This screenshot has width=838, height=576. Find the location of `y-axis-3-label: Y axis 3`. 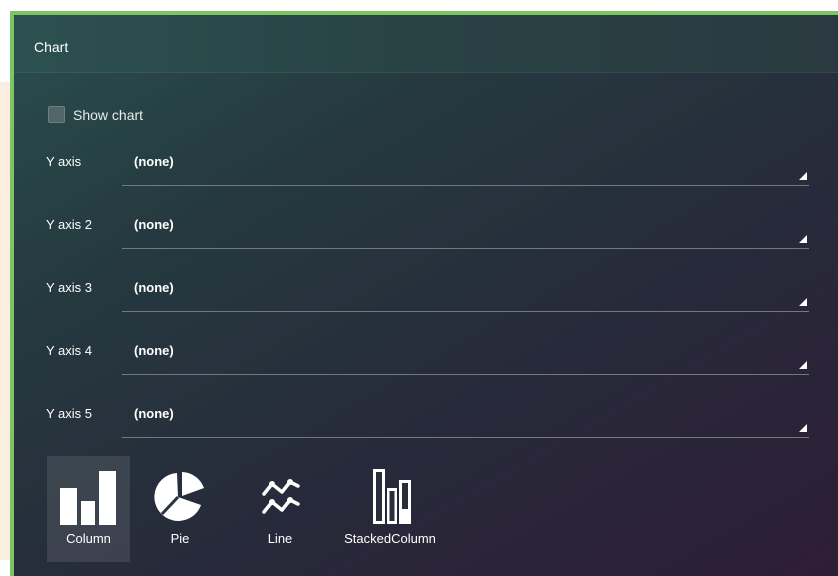

y-axis-3-label: Y axis 3 is located at coordinates (69, 287).